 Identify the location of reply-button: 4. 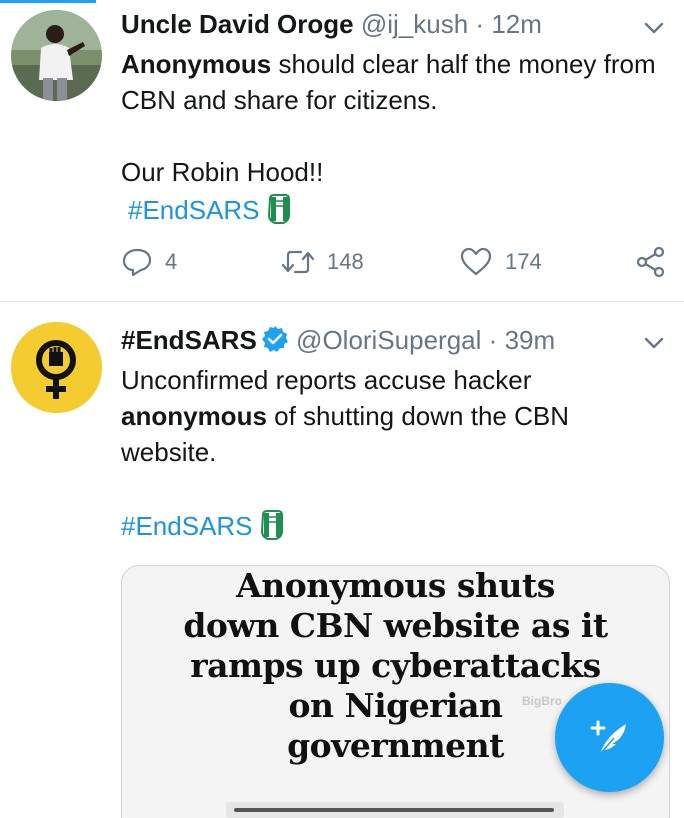
(149, 262).